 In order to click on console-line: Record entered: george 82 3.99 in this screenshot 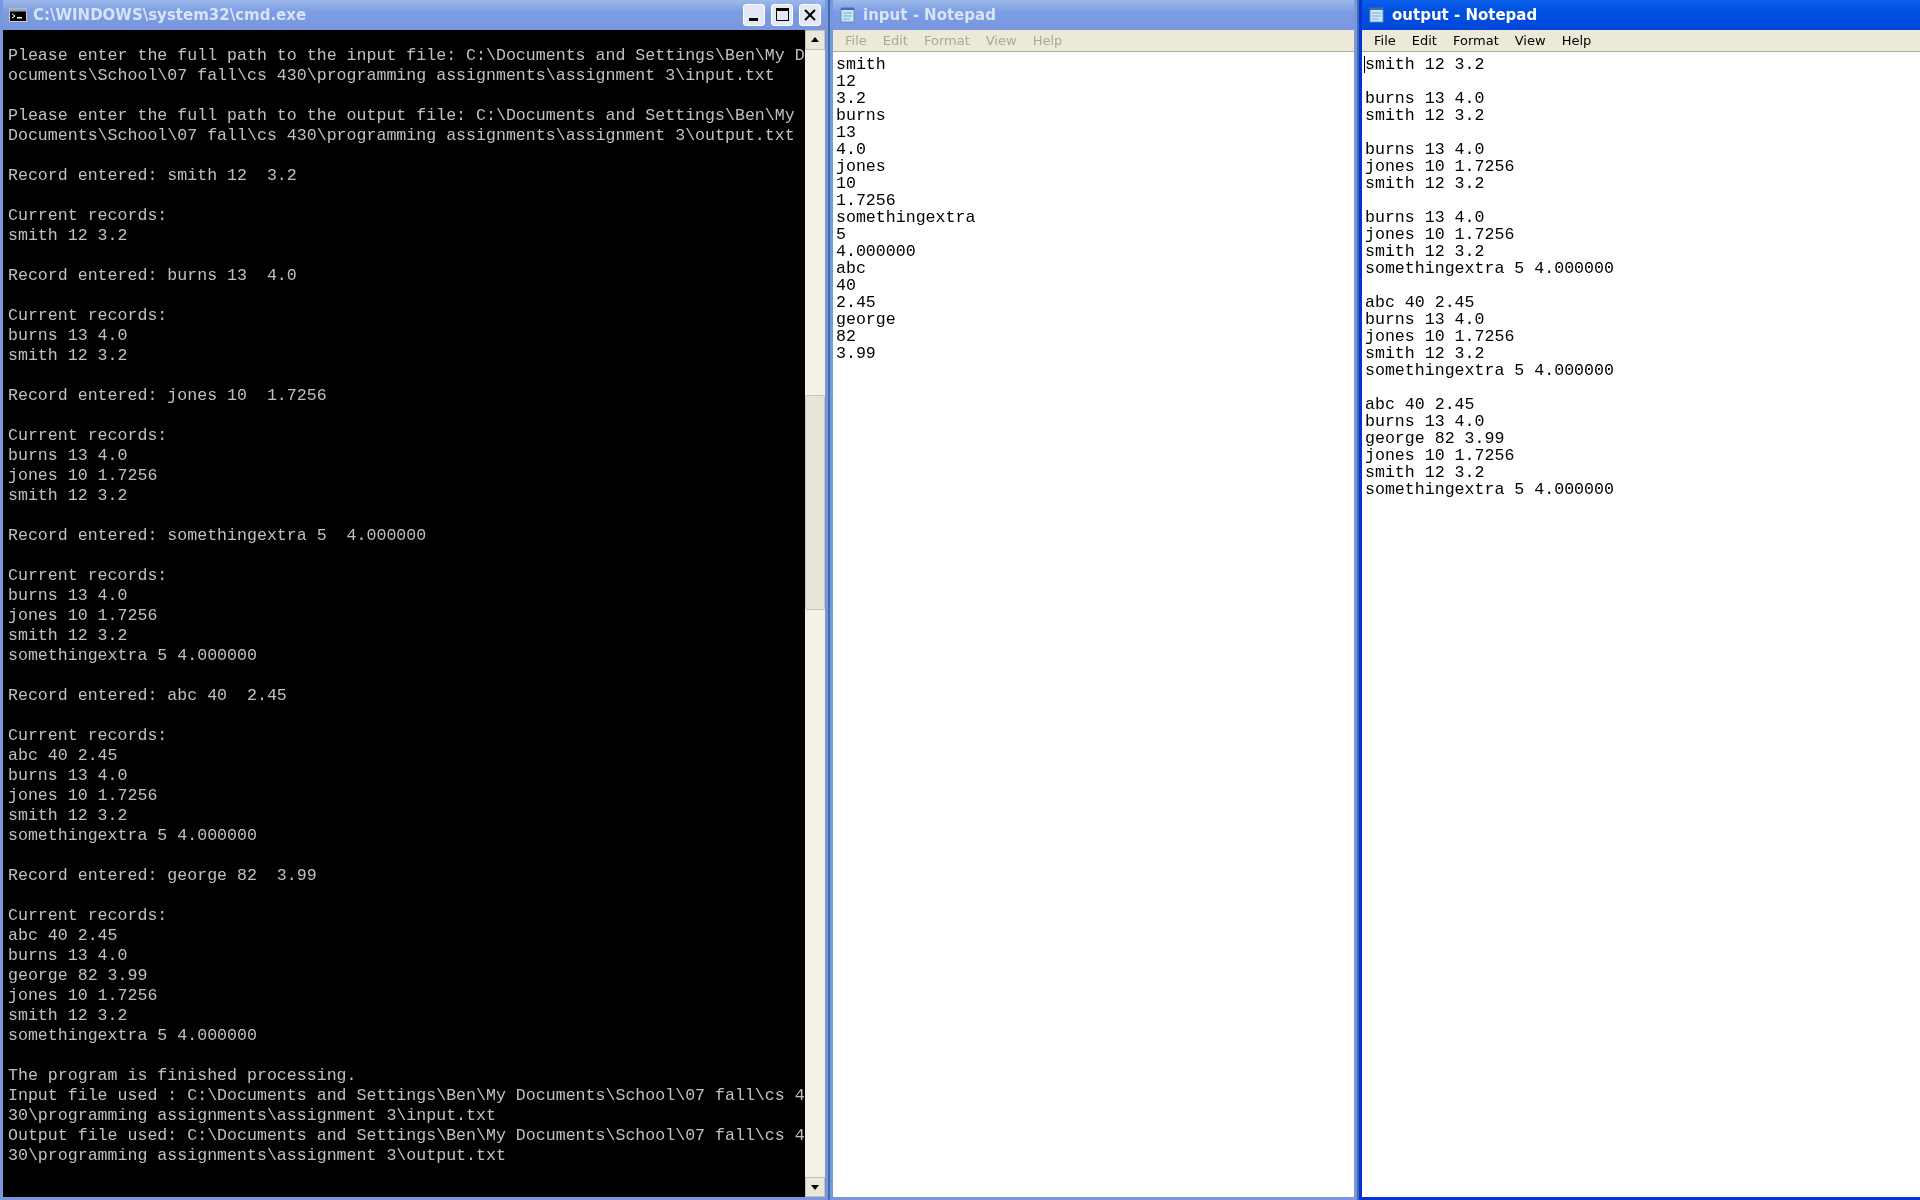, I will do `click(162, 876)`.